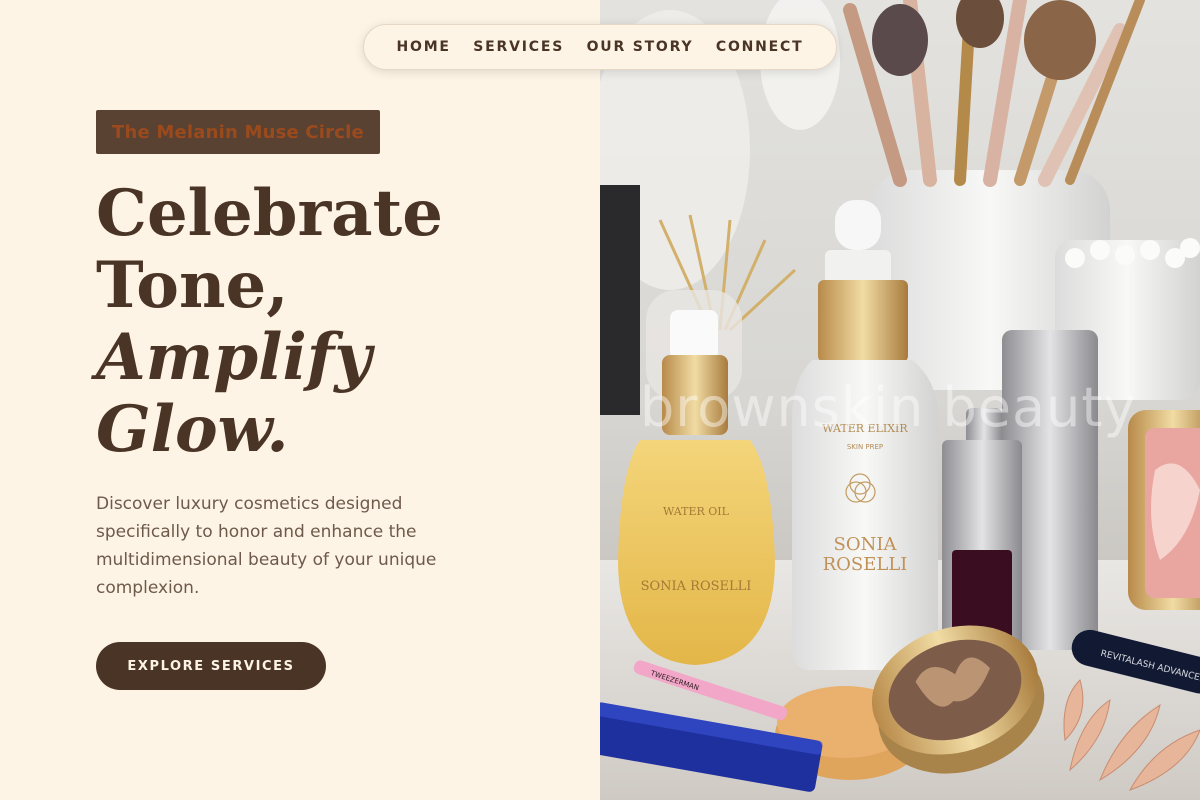 This screenshot has width=1200, height=800. Describe the element at coordinates (866, 544) in the screenshot. I see `bottle-center-brand-1: SONIA` at that location.